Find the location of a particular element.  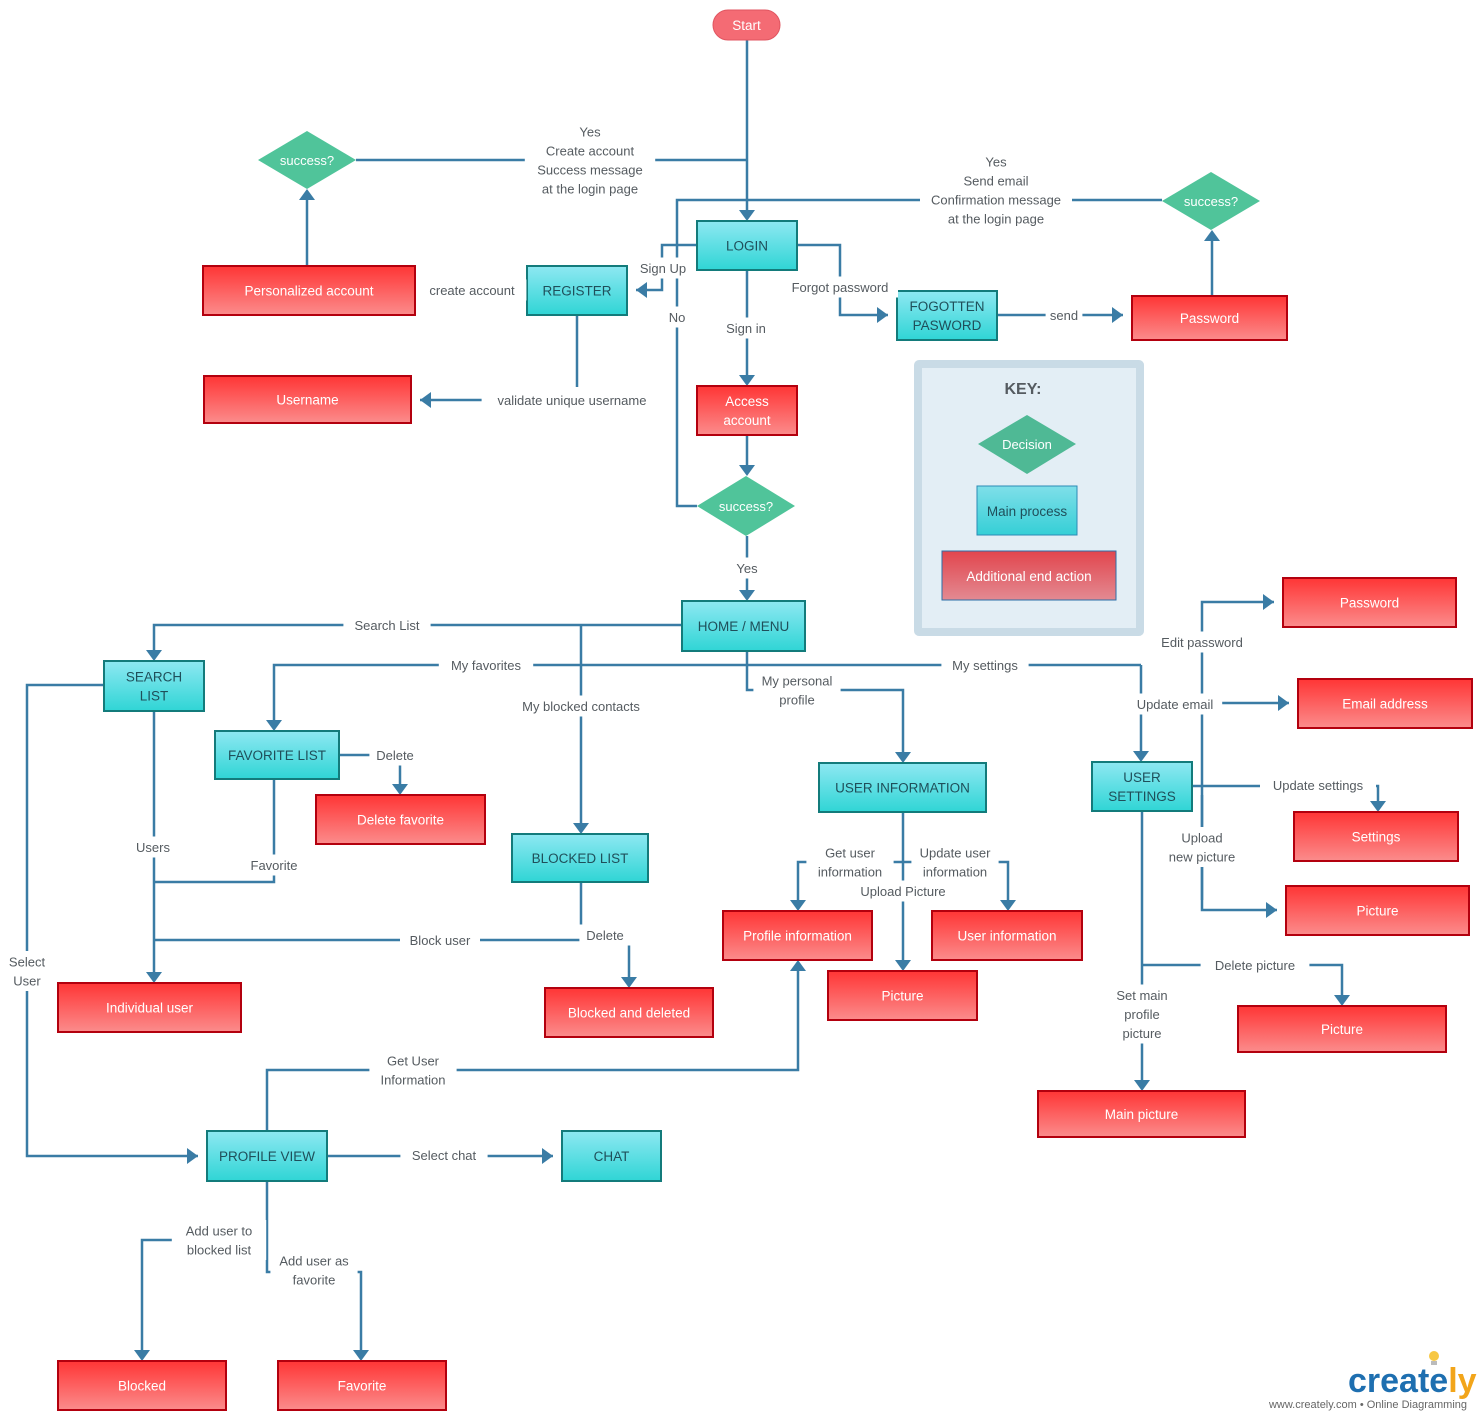

sign-up-edge-label: Sign Up is located at coordinates (663, 268).